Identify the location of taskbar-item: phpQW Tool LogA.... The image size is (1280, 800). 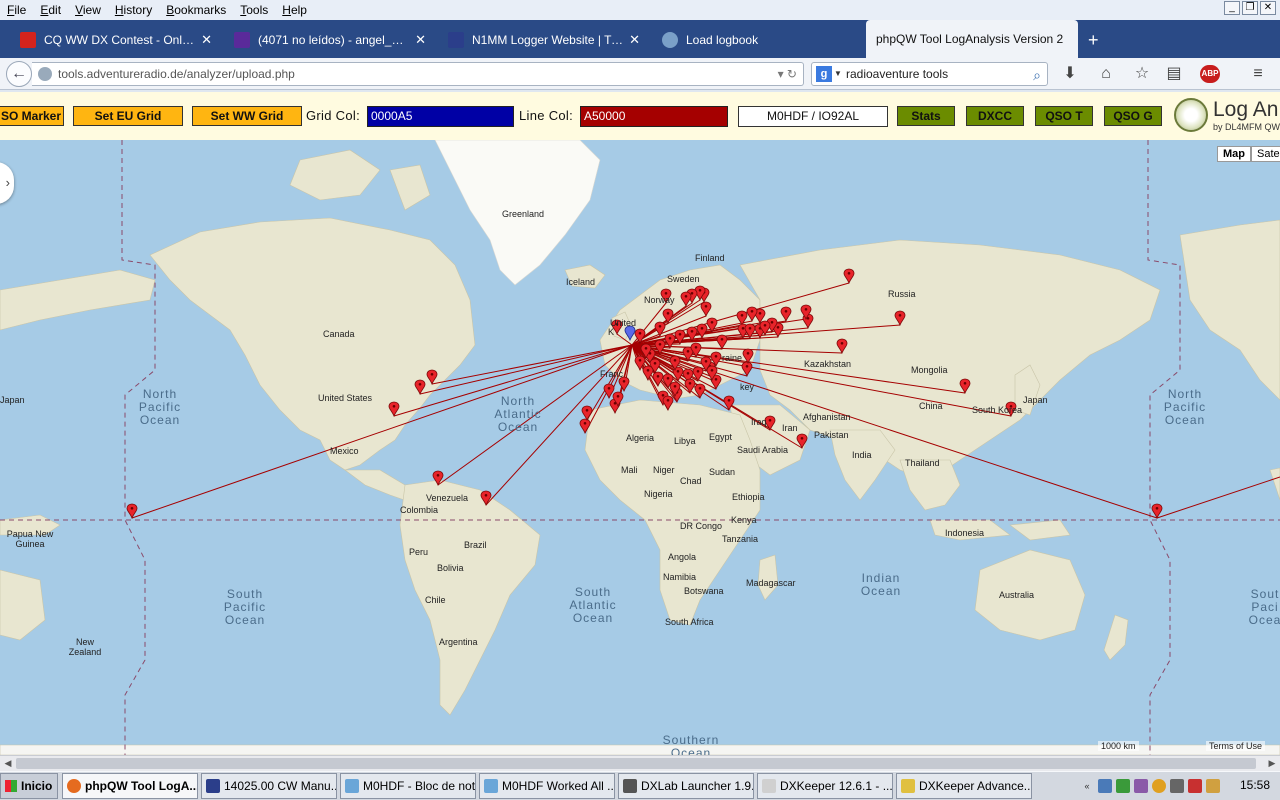
(130, 786).